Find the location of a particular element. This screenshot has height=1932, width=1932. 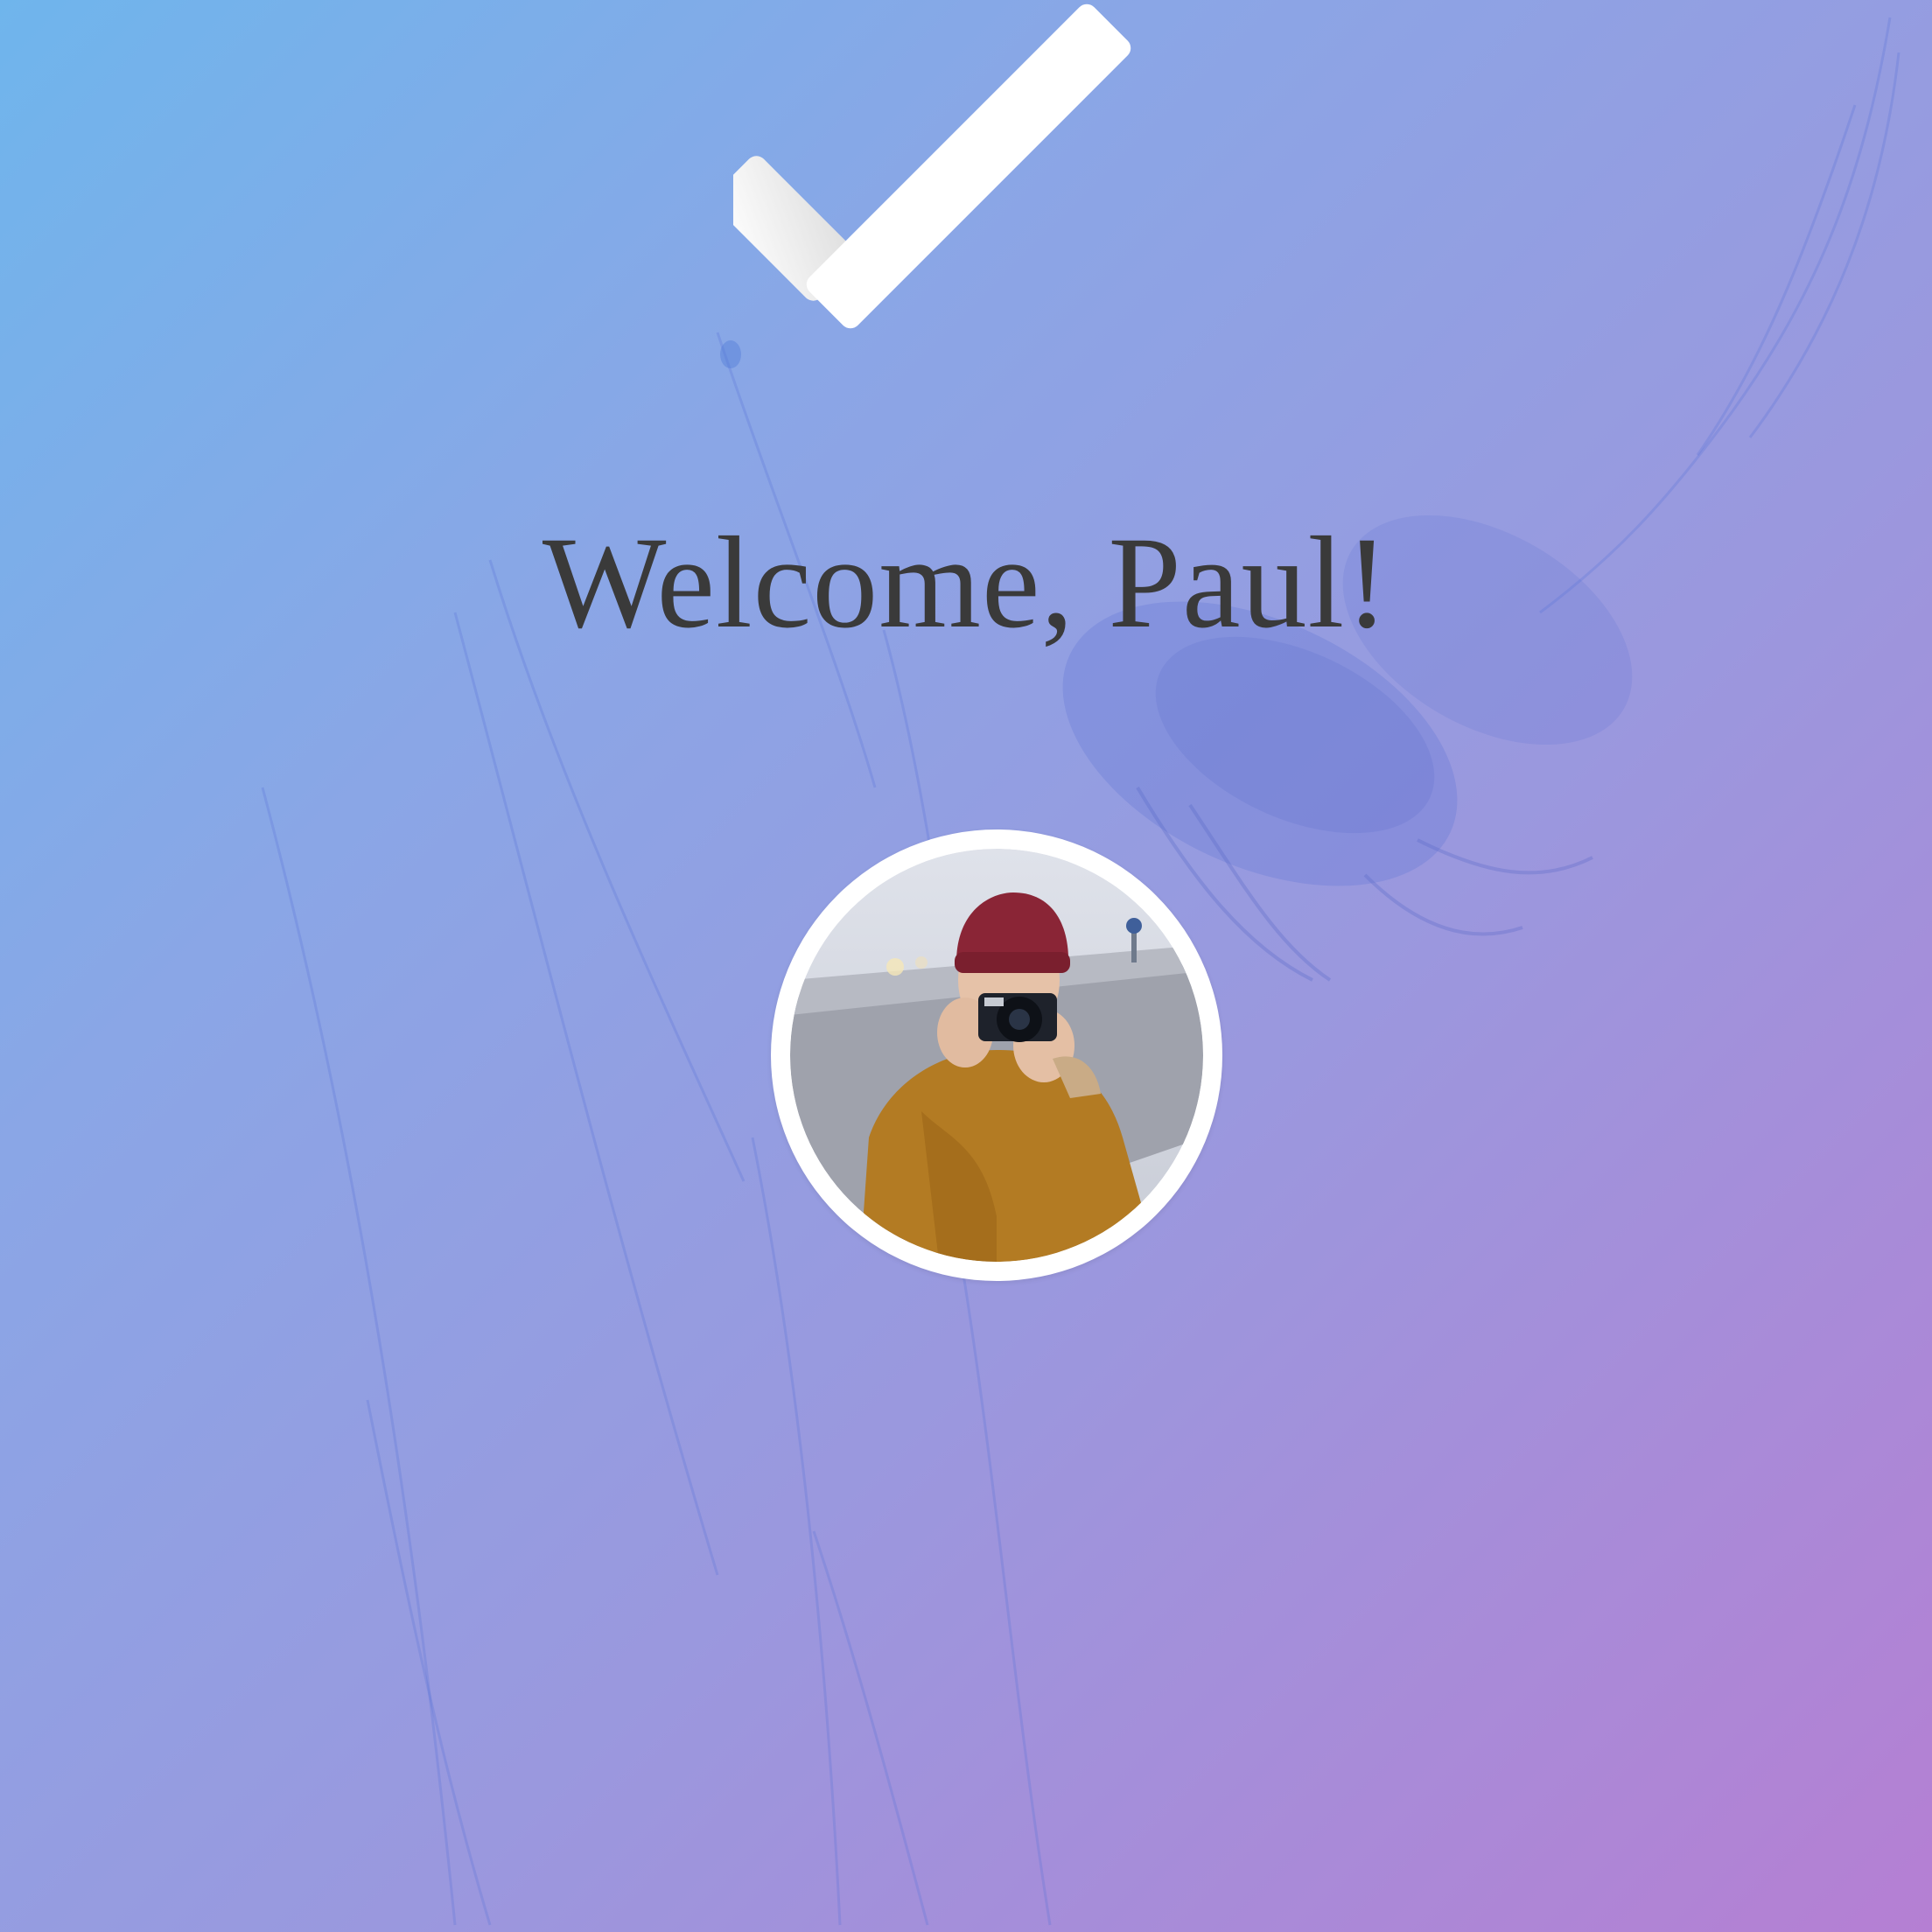

user-avatar is located at coordinates (996, 1055).